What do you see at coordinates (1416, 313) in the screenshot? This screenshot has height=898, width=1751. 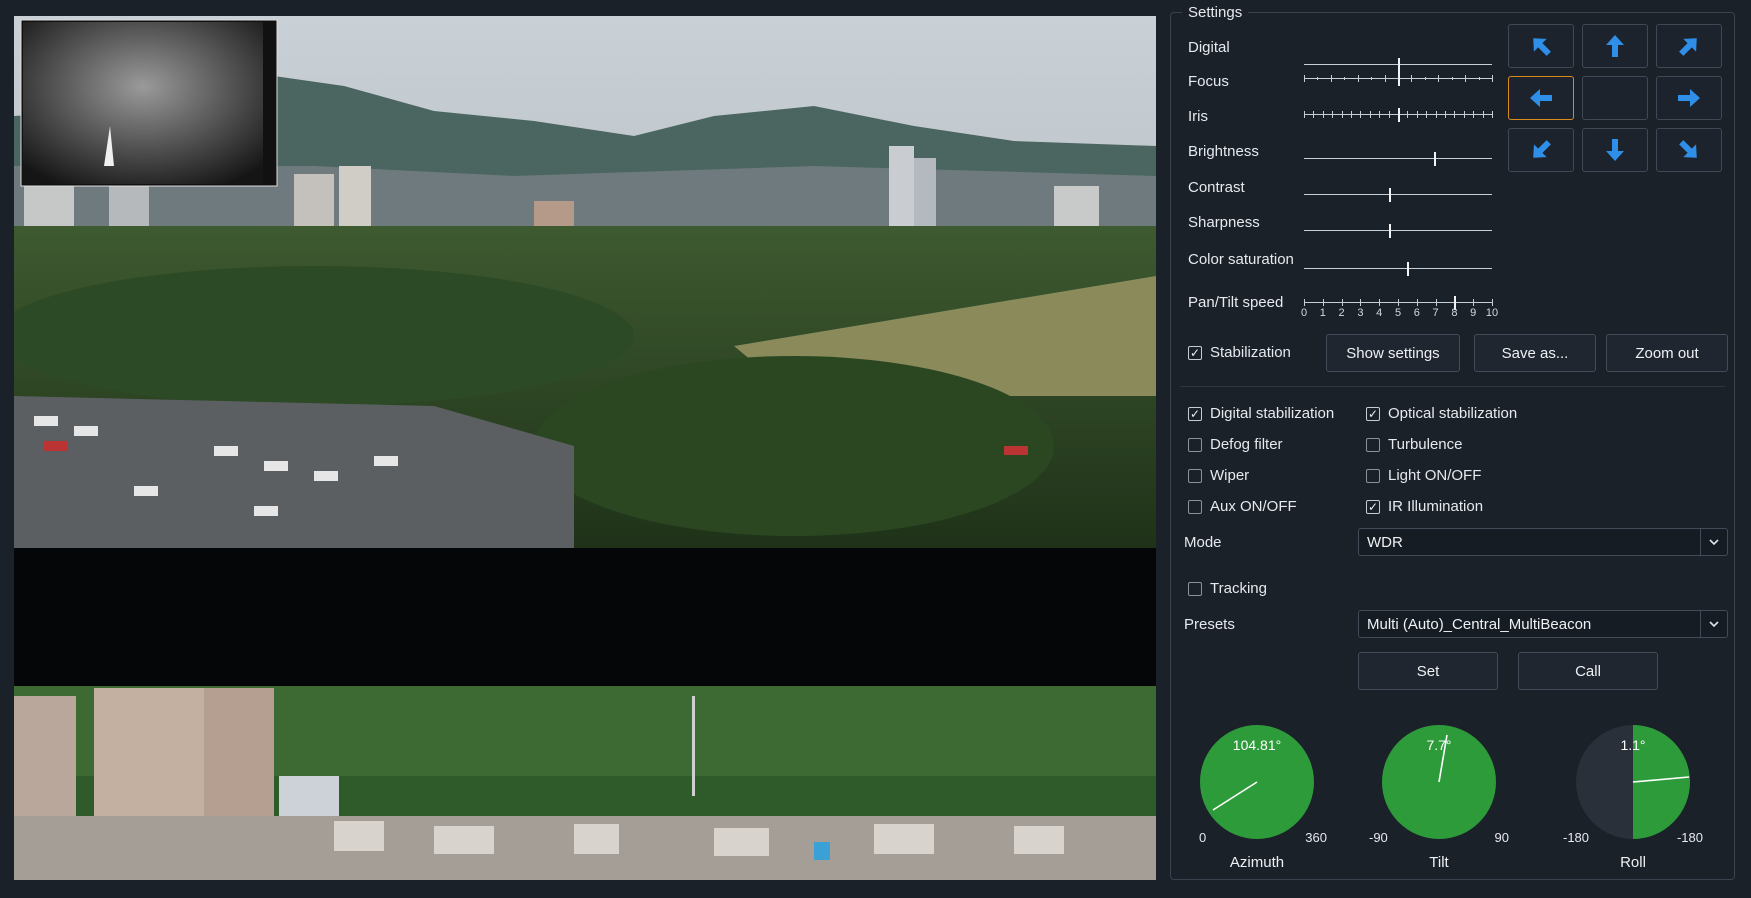 I see `speed-scale-label: 6` at bounding box center [1416, 313].